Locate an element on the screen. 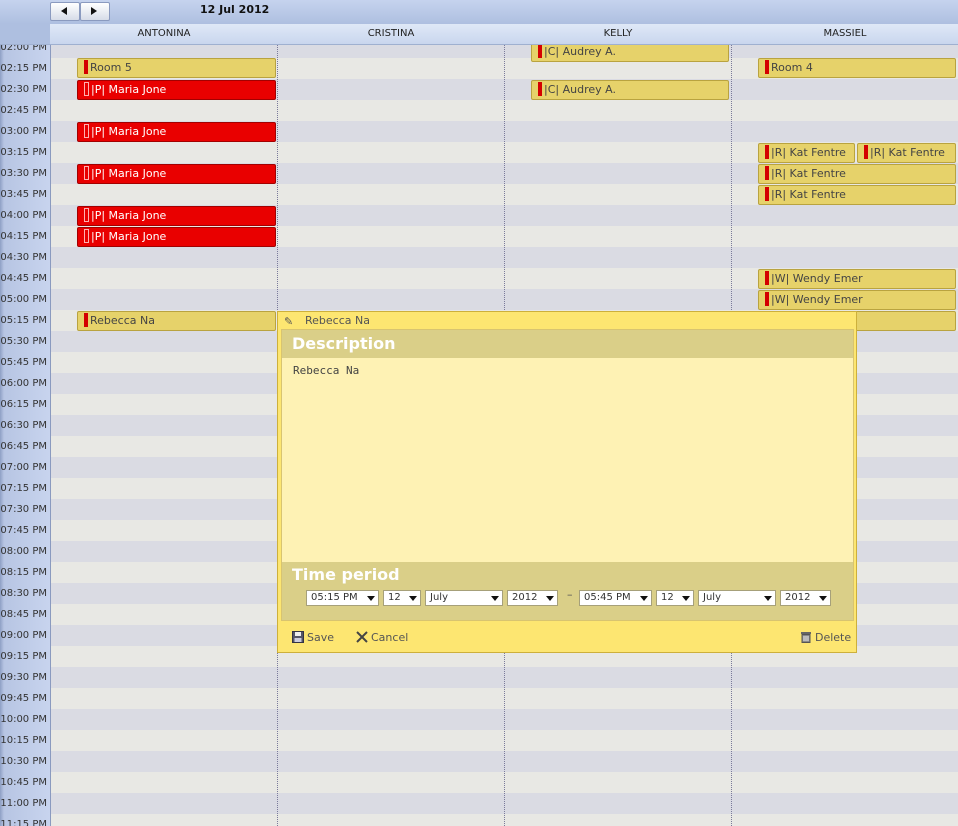 Image resolution: width=958 pixels, height=826 pixels. time-label: 04:00 PM is located at coordinates (23, 215).